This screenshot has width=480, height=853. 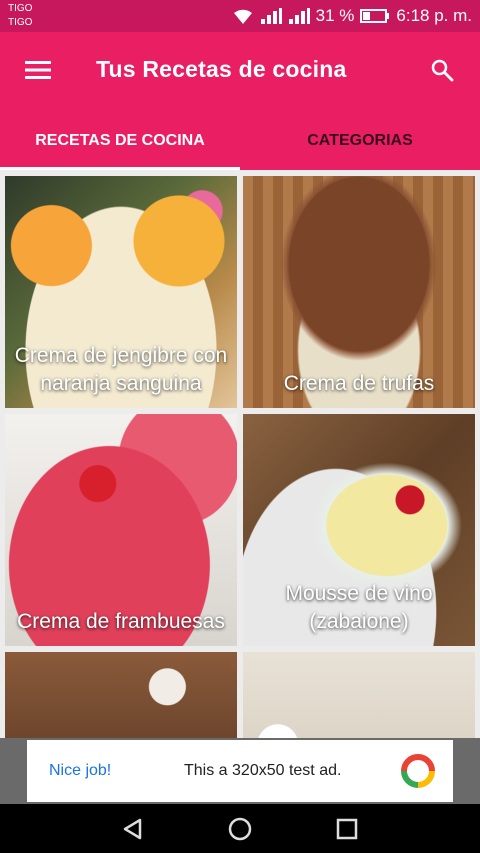 I want to click on hamburger-menu-icon, so click(x=38, y=70).